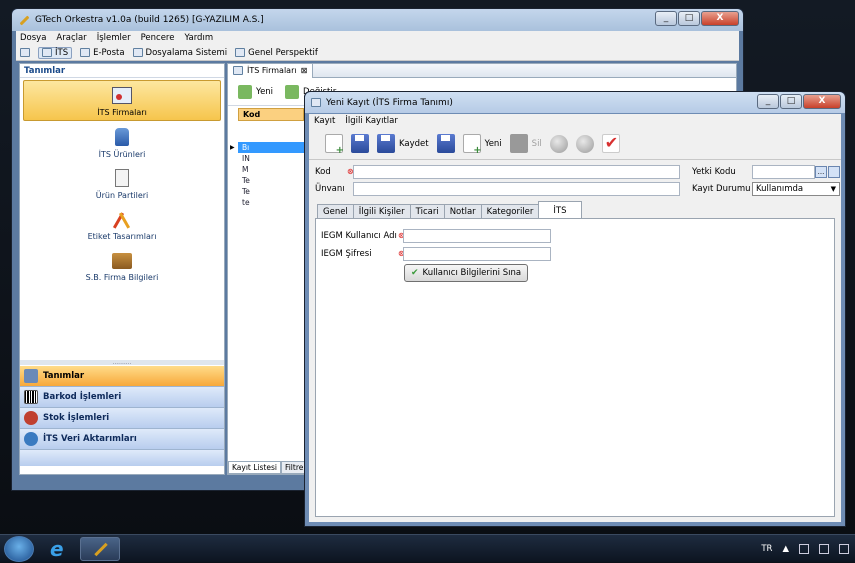 Image resolution: width=855 pixels, height=563 pixels. I want to click on email-icon, so click(85, 52).